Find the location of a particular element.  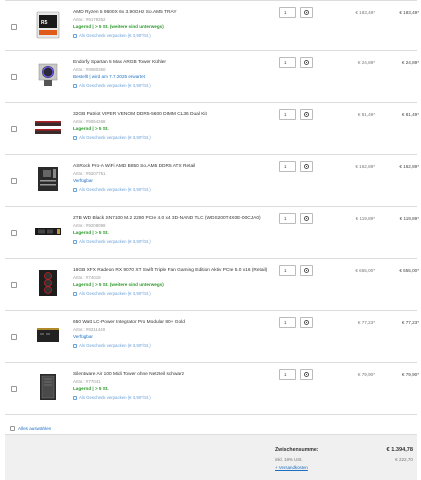

select-all-label: Alles auswählen is located at coordinates (34, 428).